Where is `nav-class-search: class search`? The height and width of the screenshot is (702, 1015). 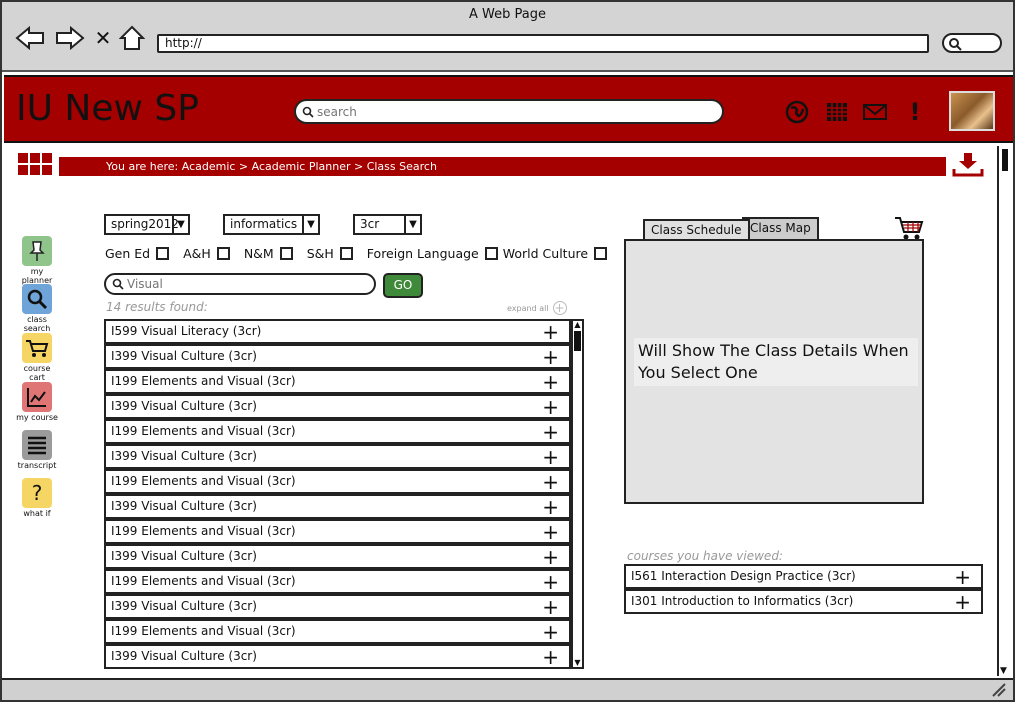
nav-class-search: class search is located at coordinates (37, 308).